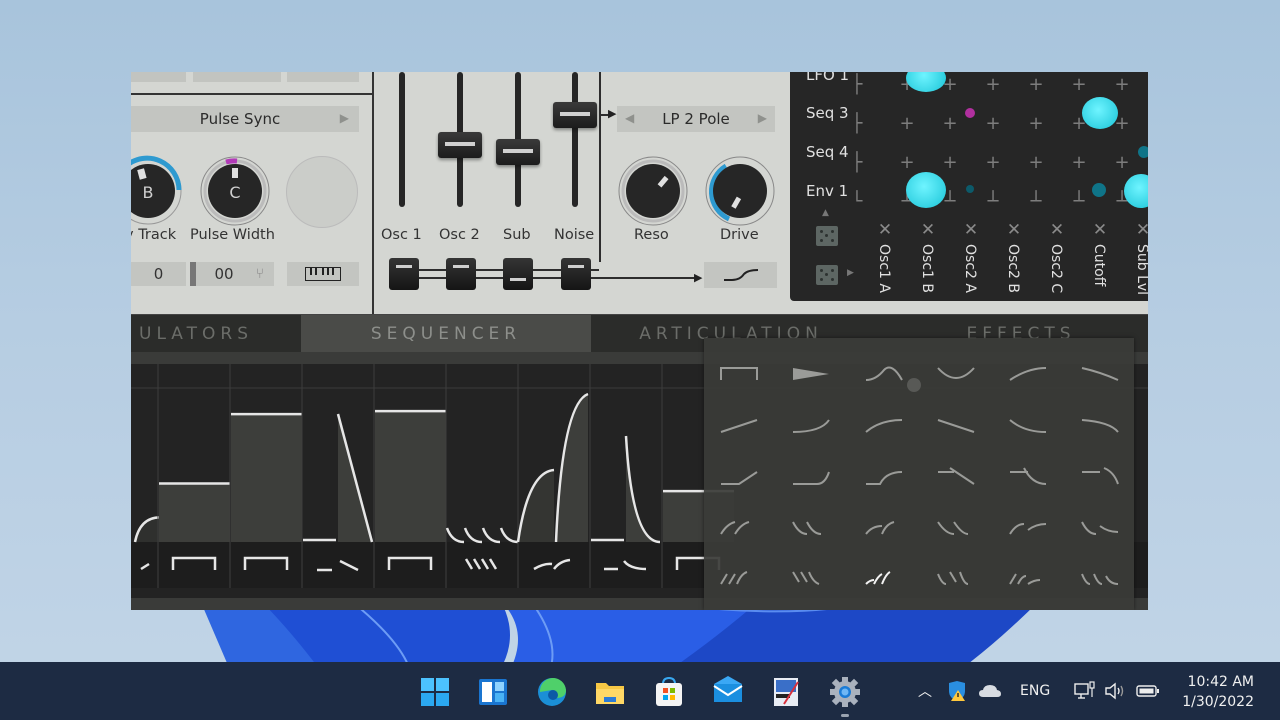 Image resolution: width=1280 pixels, height=720 pixels. Describe the element at coordinates (552, 692) in the screenshot. I see `edge-icon` at that location.